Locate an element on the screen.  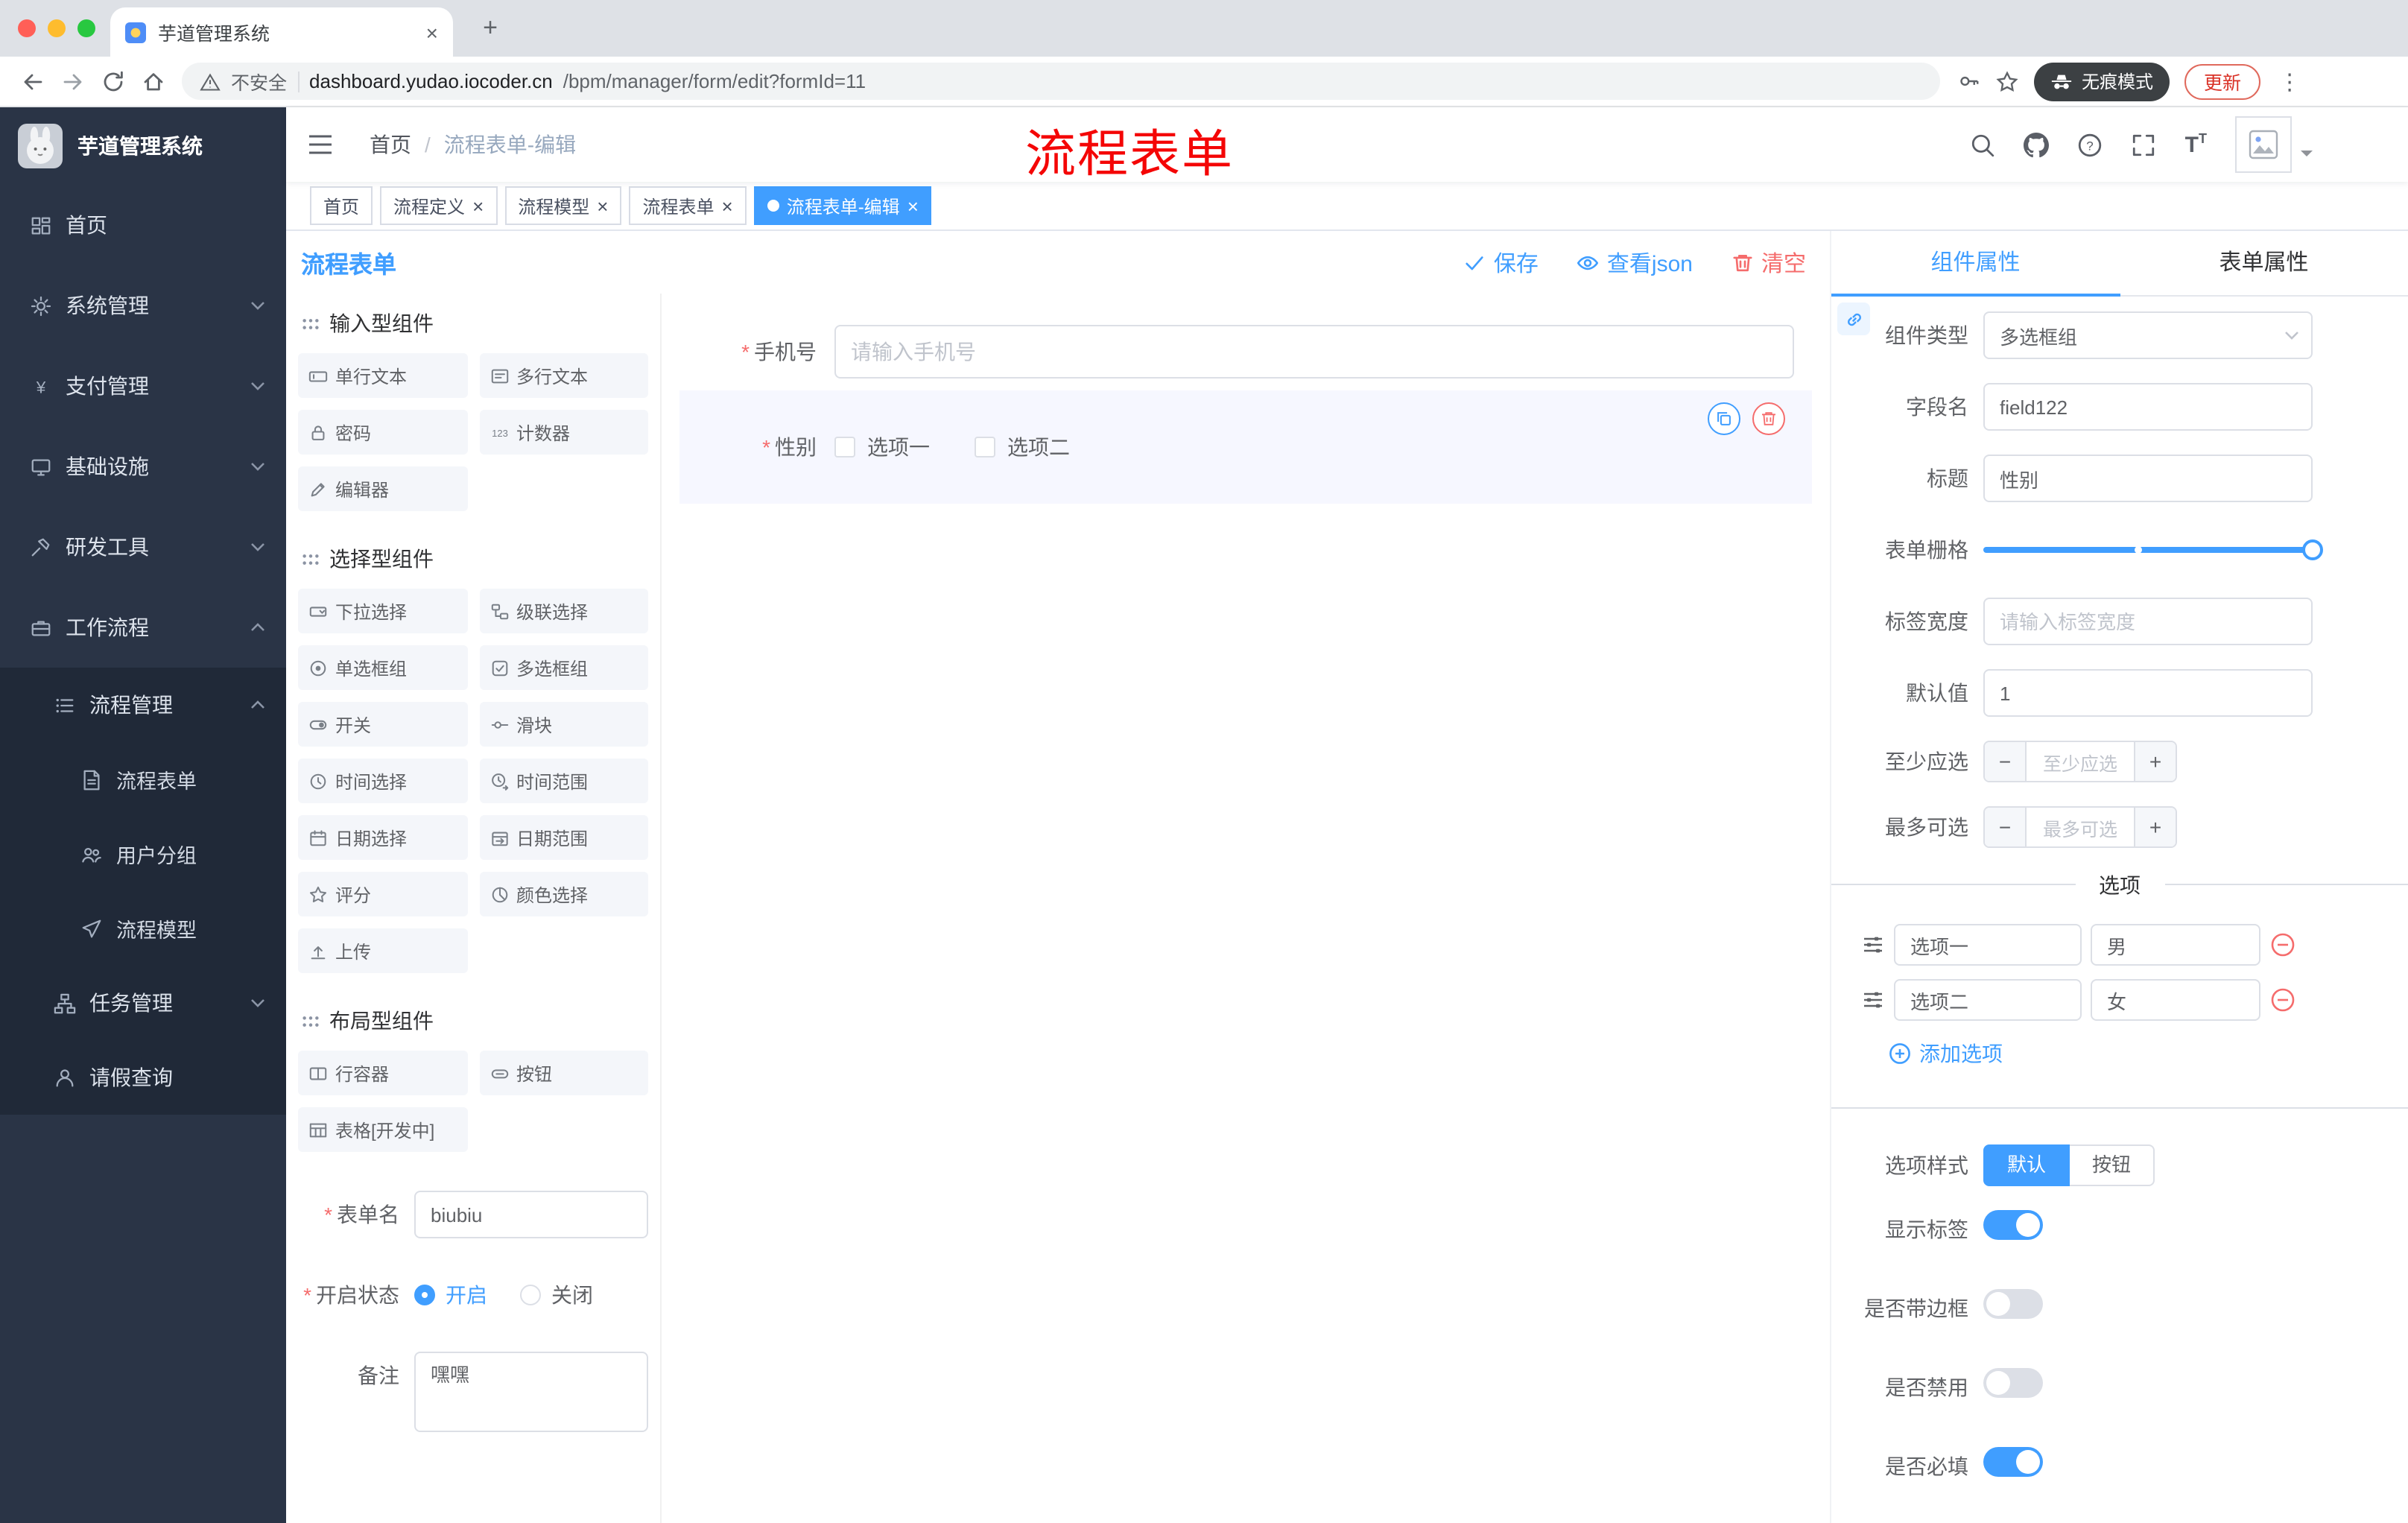
font-size-icon: TT is located at coordinates (2196, 144).